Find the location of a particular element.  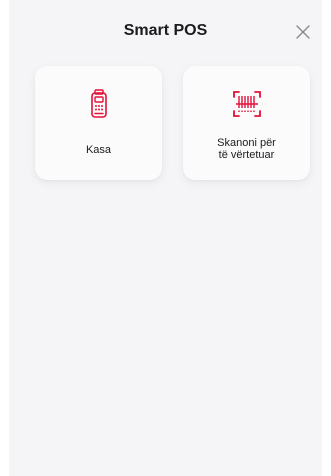

header: Smart POS is located at coordinates (165, 30).